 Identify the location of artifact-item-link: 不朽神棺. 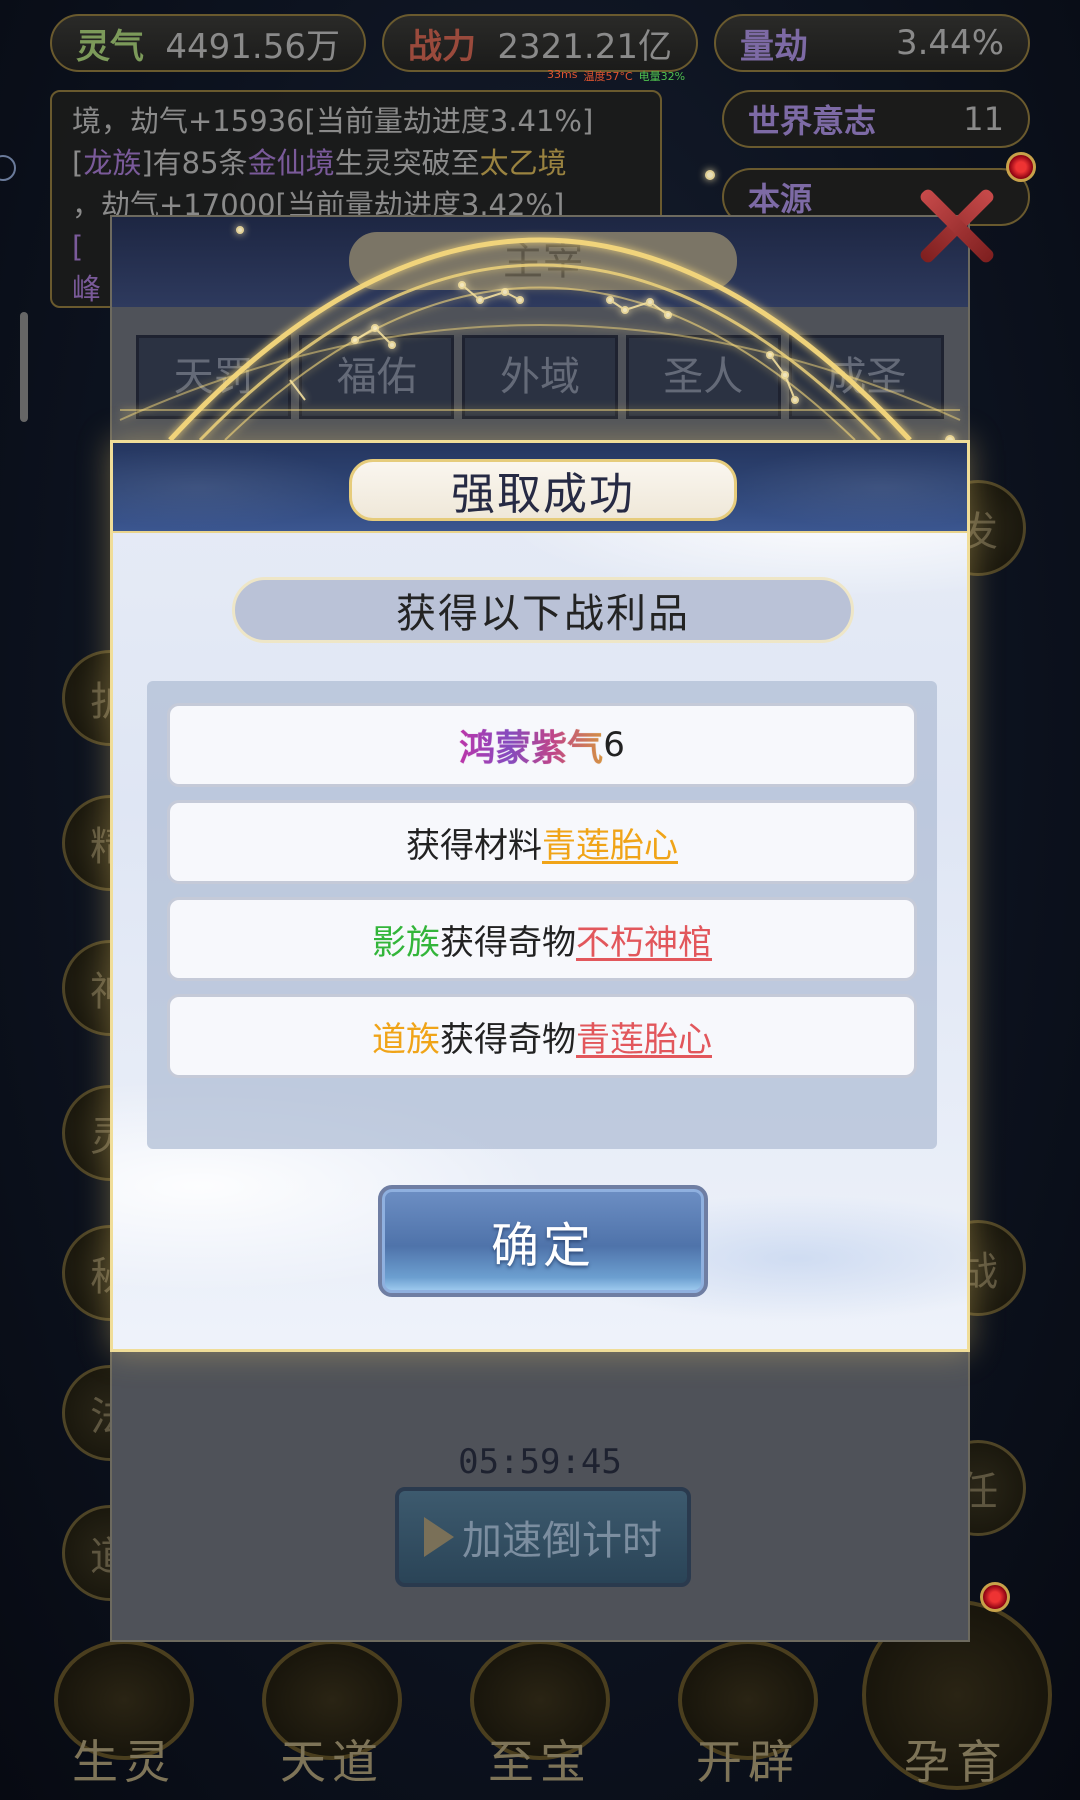
(644, 939).